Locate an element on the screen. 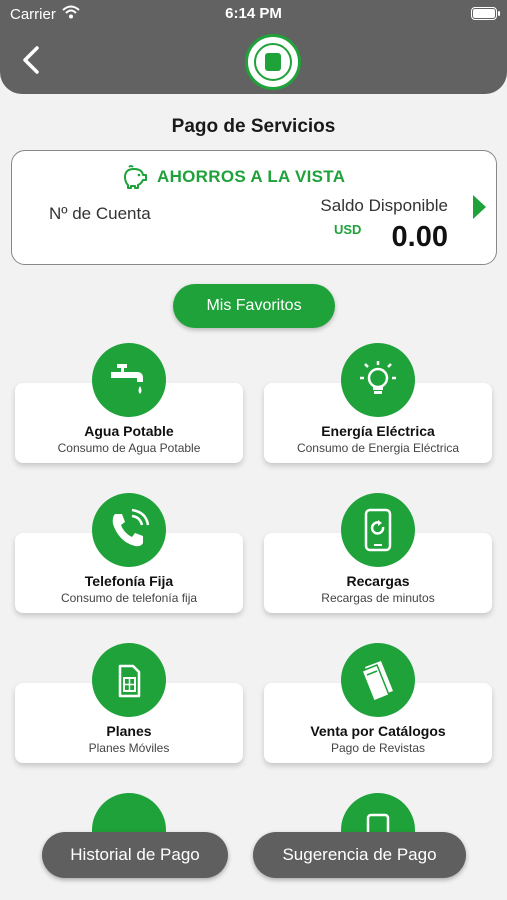 The image size is (507, 900). partial-service-icon is located at coordinates (378, 823).